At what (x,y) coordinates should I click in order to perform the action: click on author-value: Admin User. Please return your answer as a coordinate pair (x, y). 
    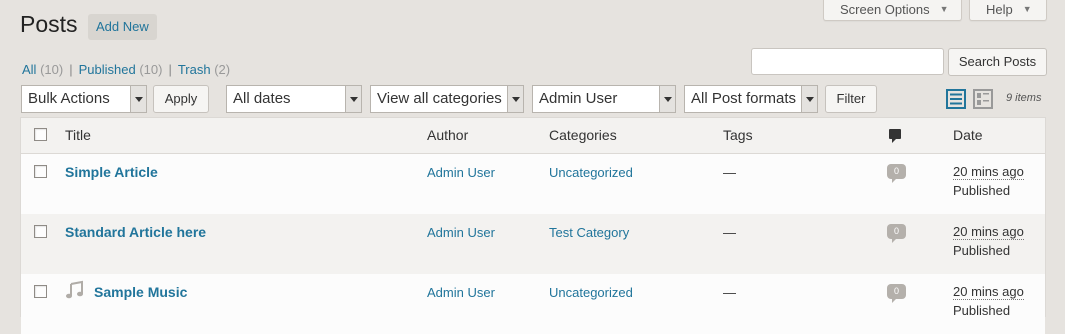
    Looking at the image, I should click on (578, 98).